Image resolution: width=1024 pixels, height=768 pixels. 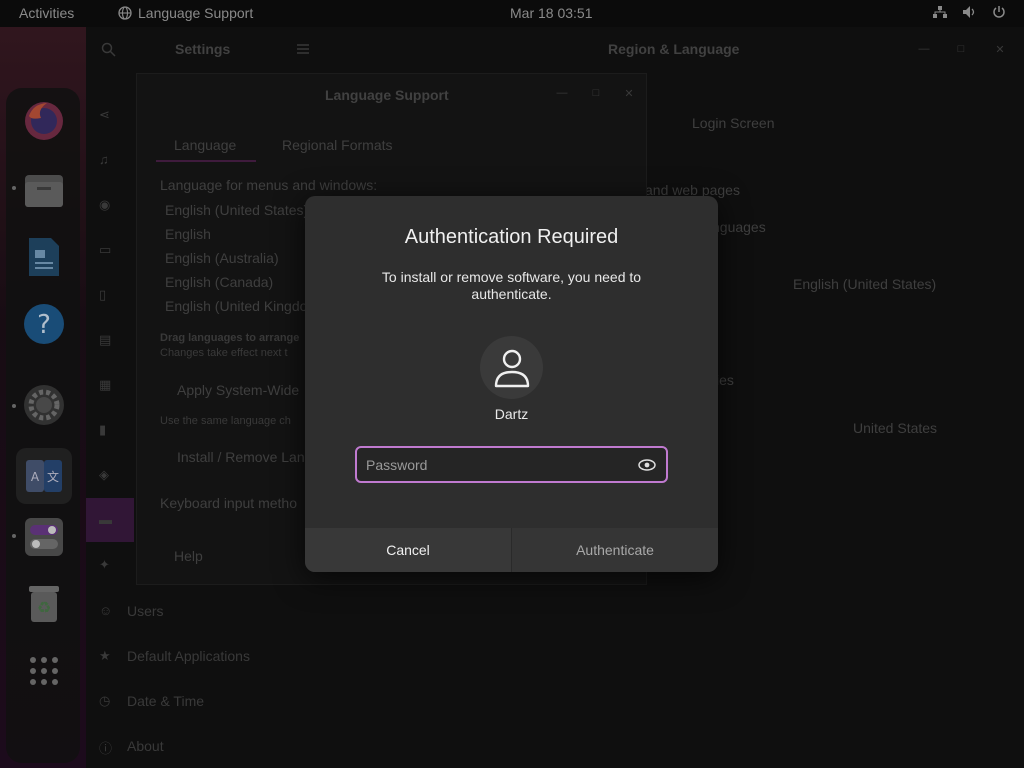 I want to click on top-bar: Activities Language Support Mar 18 03:51, so click(x=512, y=13).